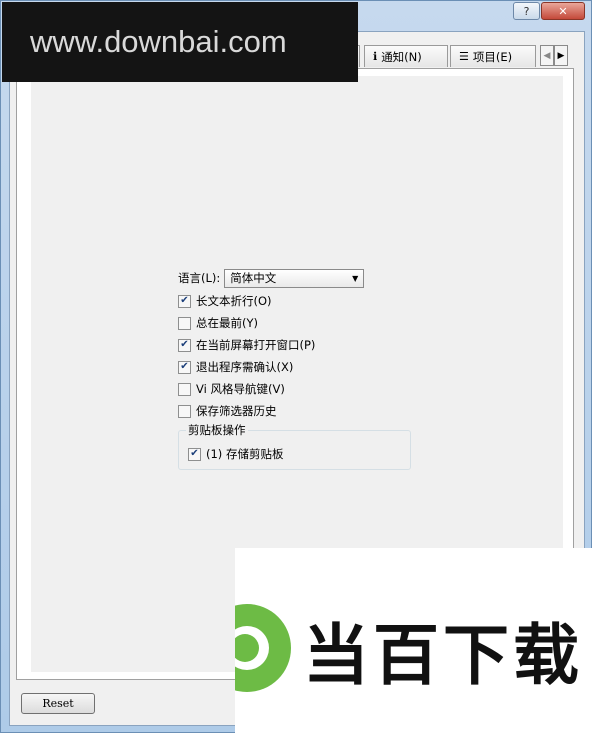  What do you see at coordinates (217, 430) in the screenshot?
I see `clipboard-group-title: 剪贴板操作` at bounding box center [217, 430].